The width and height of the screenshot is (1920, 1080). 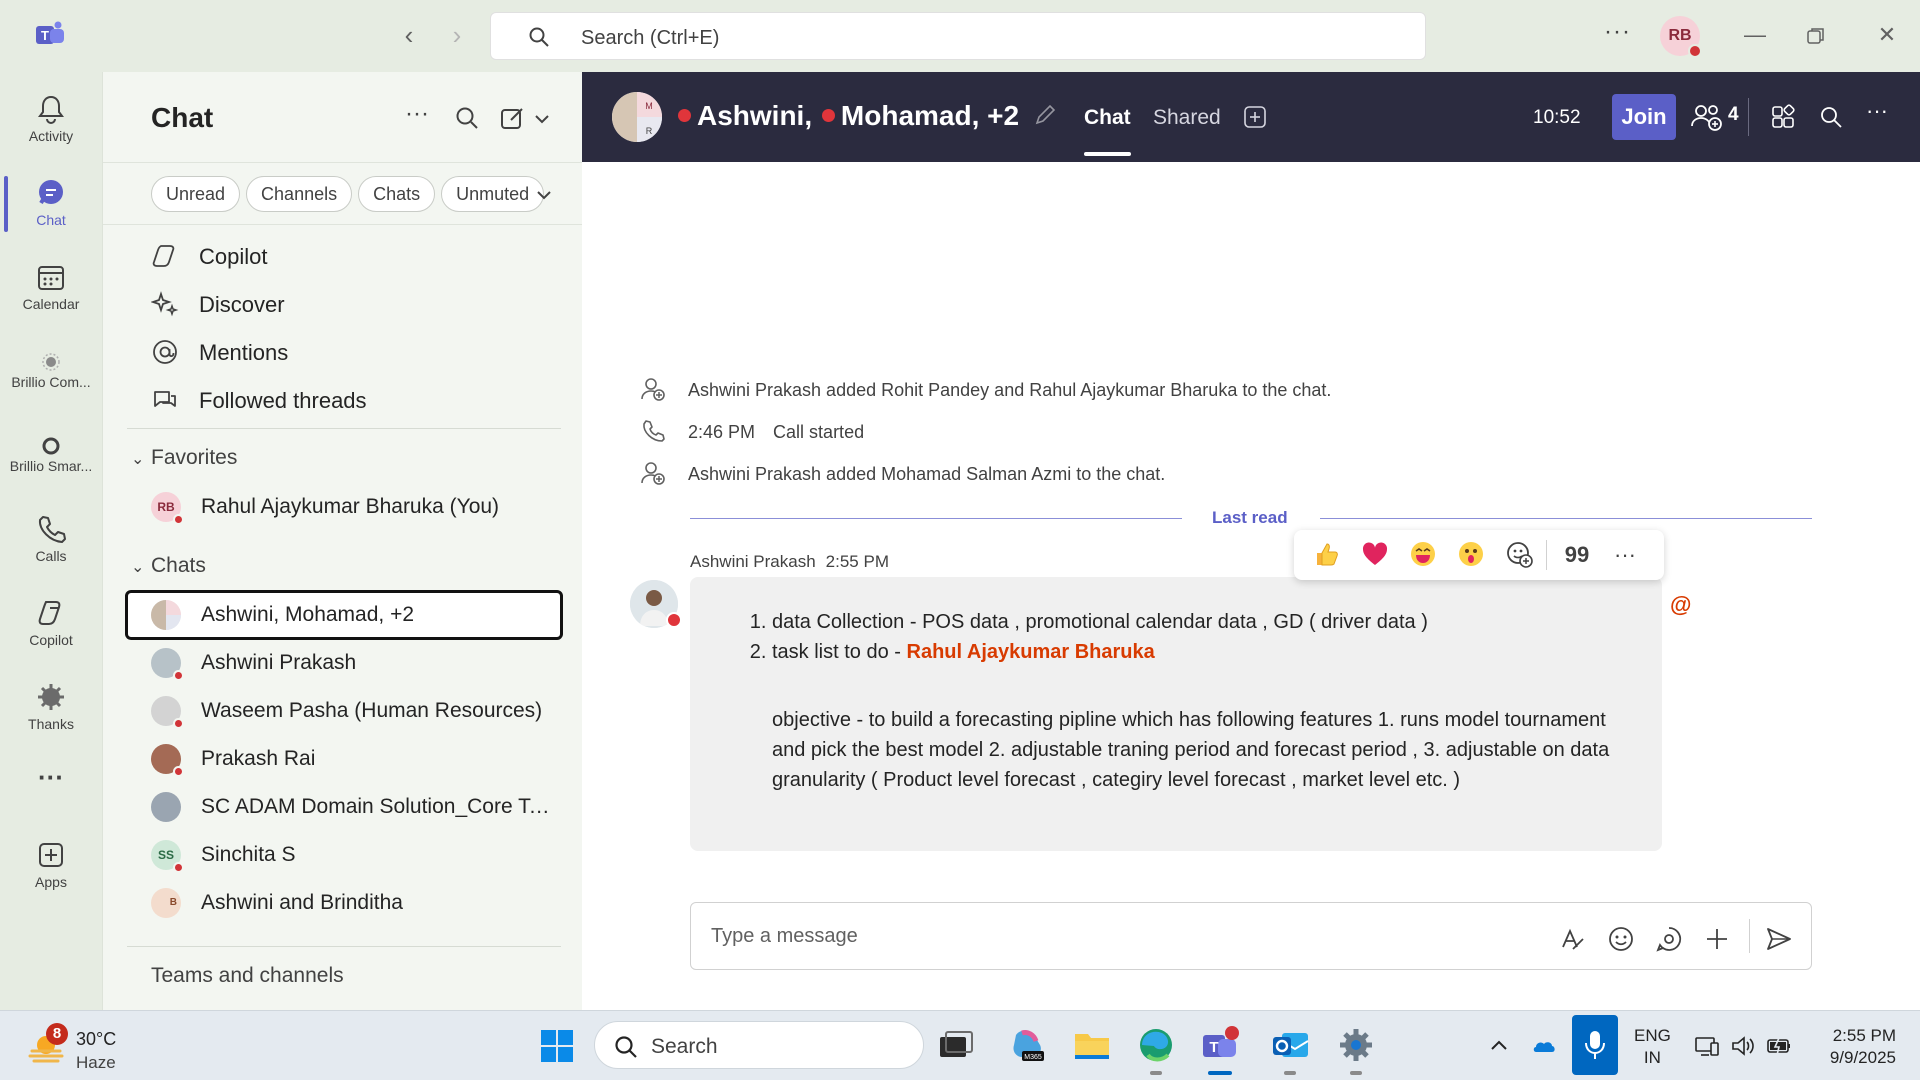 I want to click on format-text-icon, so click(x=1573, y=939).